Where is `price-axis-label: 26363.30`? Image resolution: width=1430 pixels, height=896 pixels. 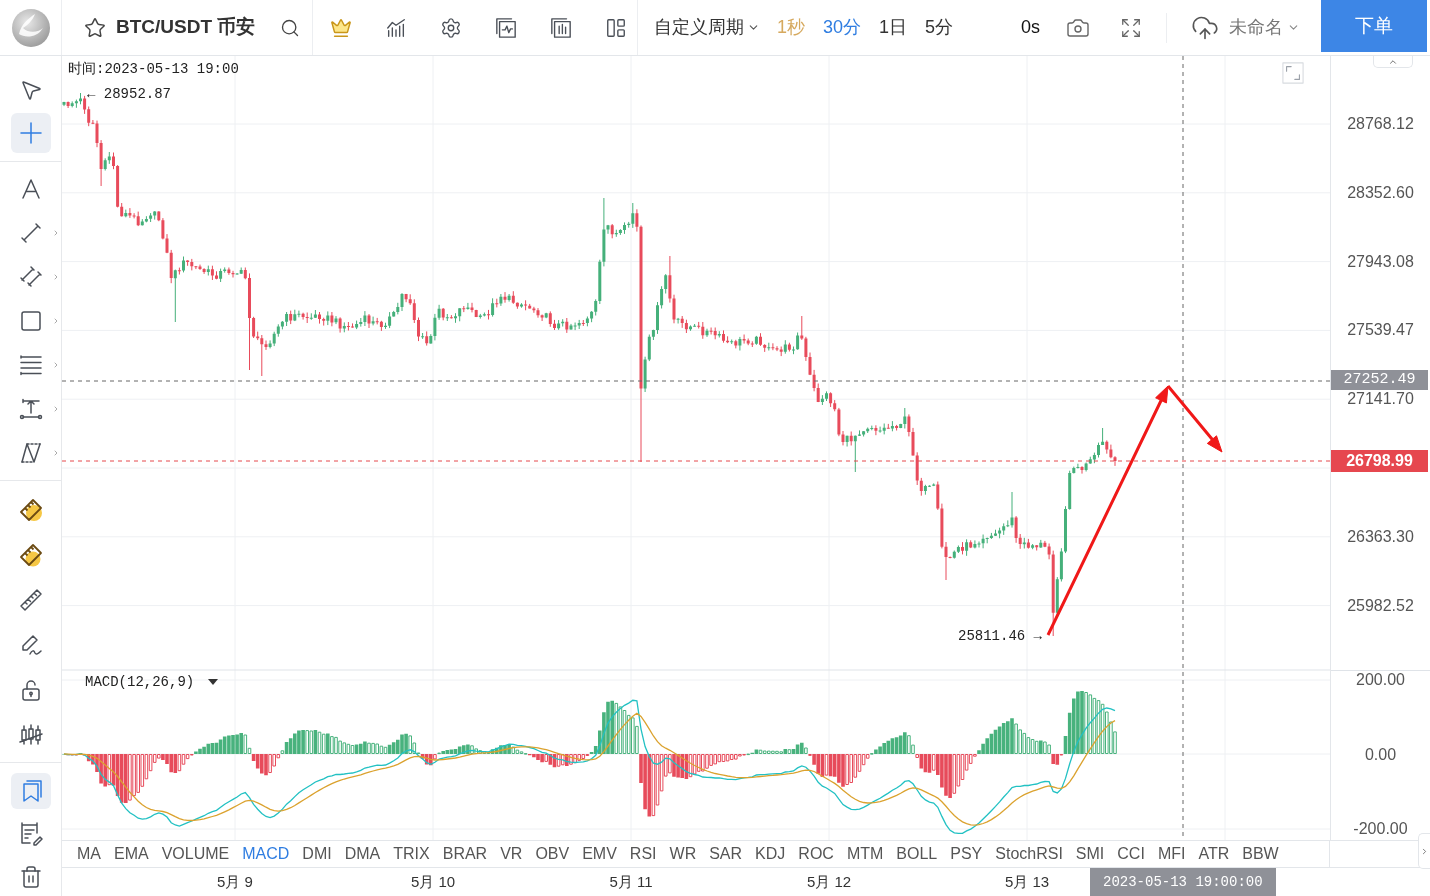
price-axis-label: 26363.30 is located at coordinates (1380, 536).